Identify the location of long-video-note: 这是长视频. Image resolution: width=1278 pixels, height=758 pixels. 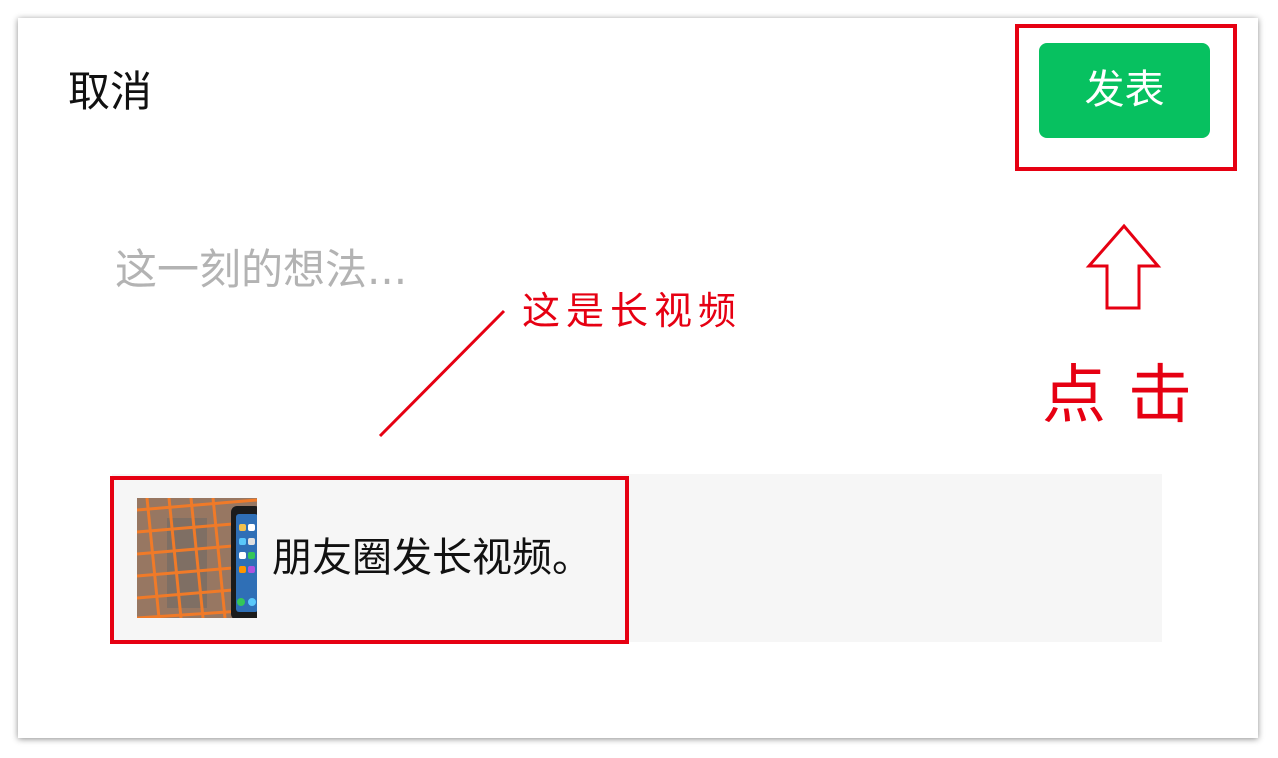
(632, 311).